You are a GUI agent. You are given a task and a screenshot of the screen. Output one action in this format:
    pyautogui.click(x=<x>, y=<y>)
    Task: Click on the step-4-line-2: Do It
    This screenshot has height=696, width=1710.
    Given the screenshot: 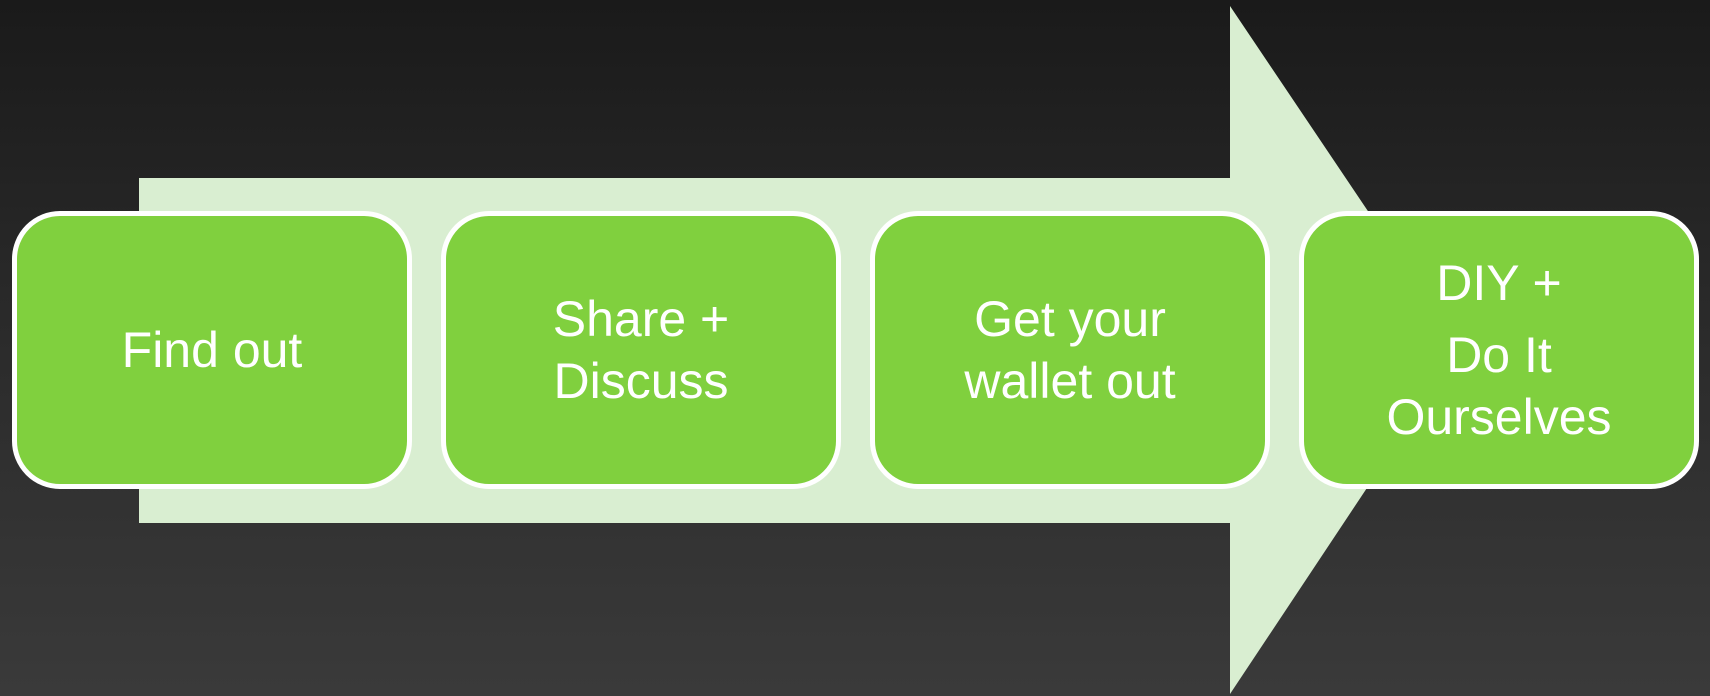 What is the action you would take?
    pyautogui.click(x=1499, y=355)
    